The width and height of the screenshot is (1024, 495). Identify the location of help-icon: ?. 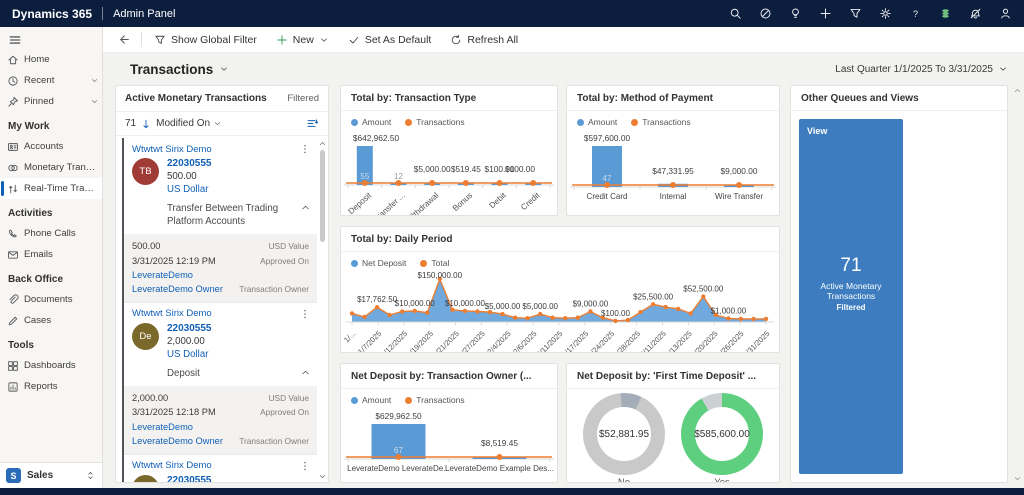
(915, 13).